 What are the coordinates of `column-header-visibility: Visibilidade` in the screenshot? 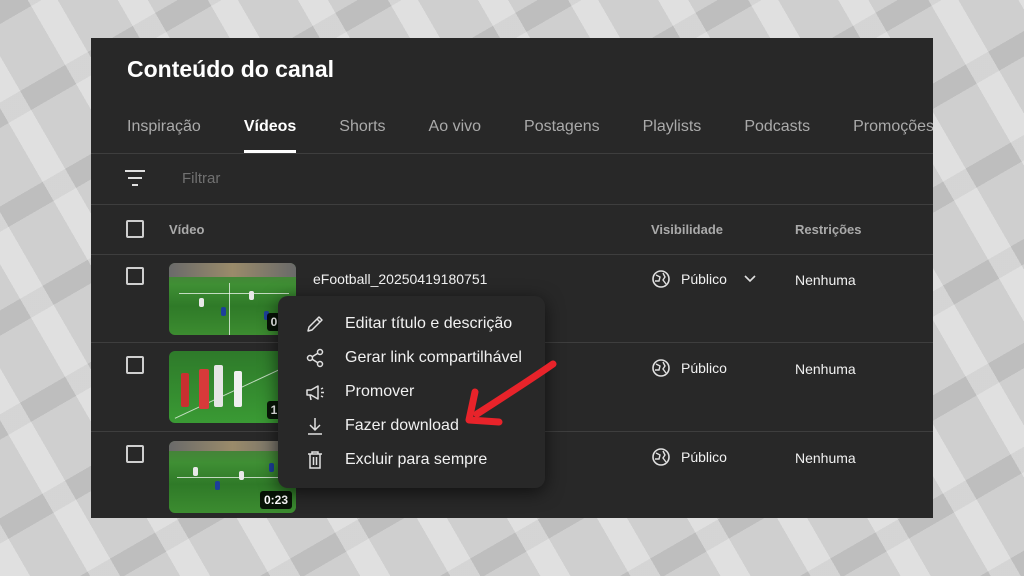 It's located at (687, 229).